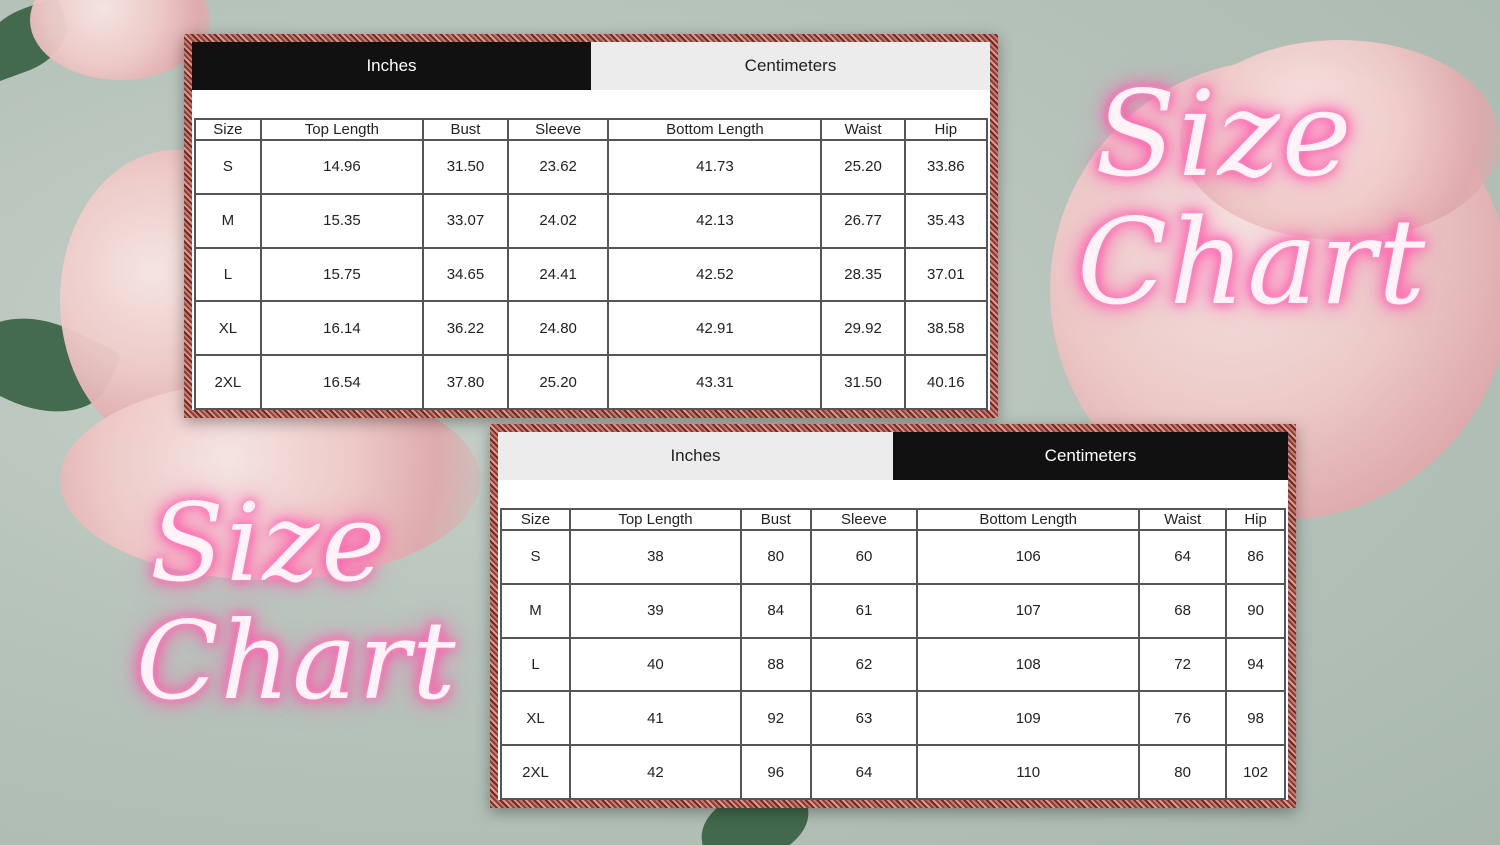 This screenshot has width=1500, height=845. What do you see at coordinates (1255, 664) in the screenshot?
I see `table-cell: 94` at bounding box center [1255, 664].